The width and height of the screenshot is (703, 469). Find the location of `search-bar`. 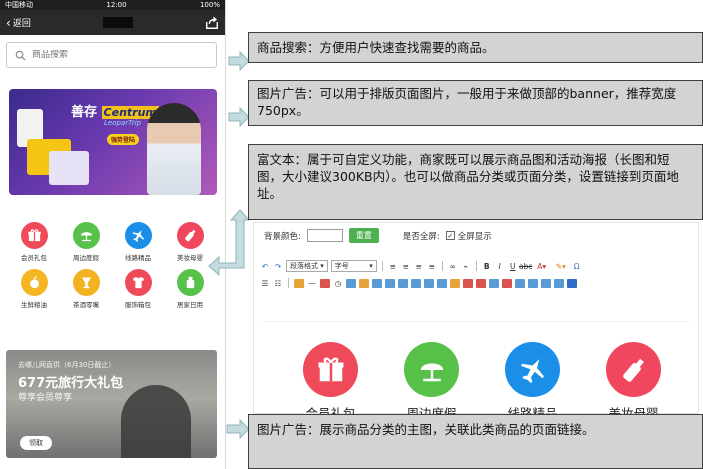

search-bar is located at coordinates (111, 55).